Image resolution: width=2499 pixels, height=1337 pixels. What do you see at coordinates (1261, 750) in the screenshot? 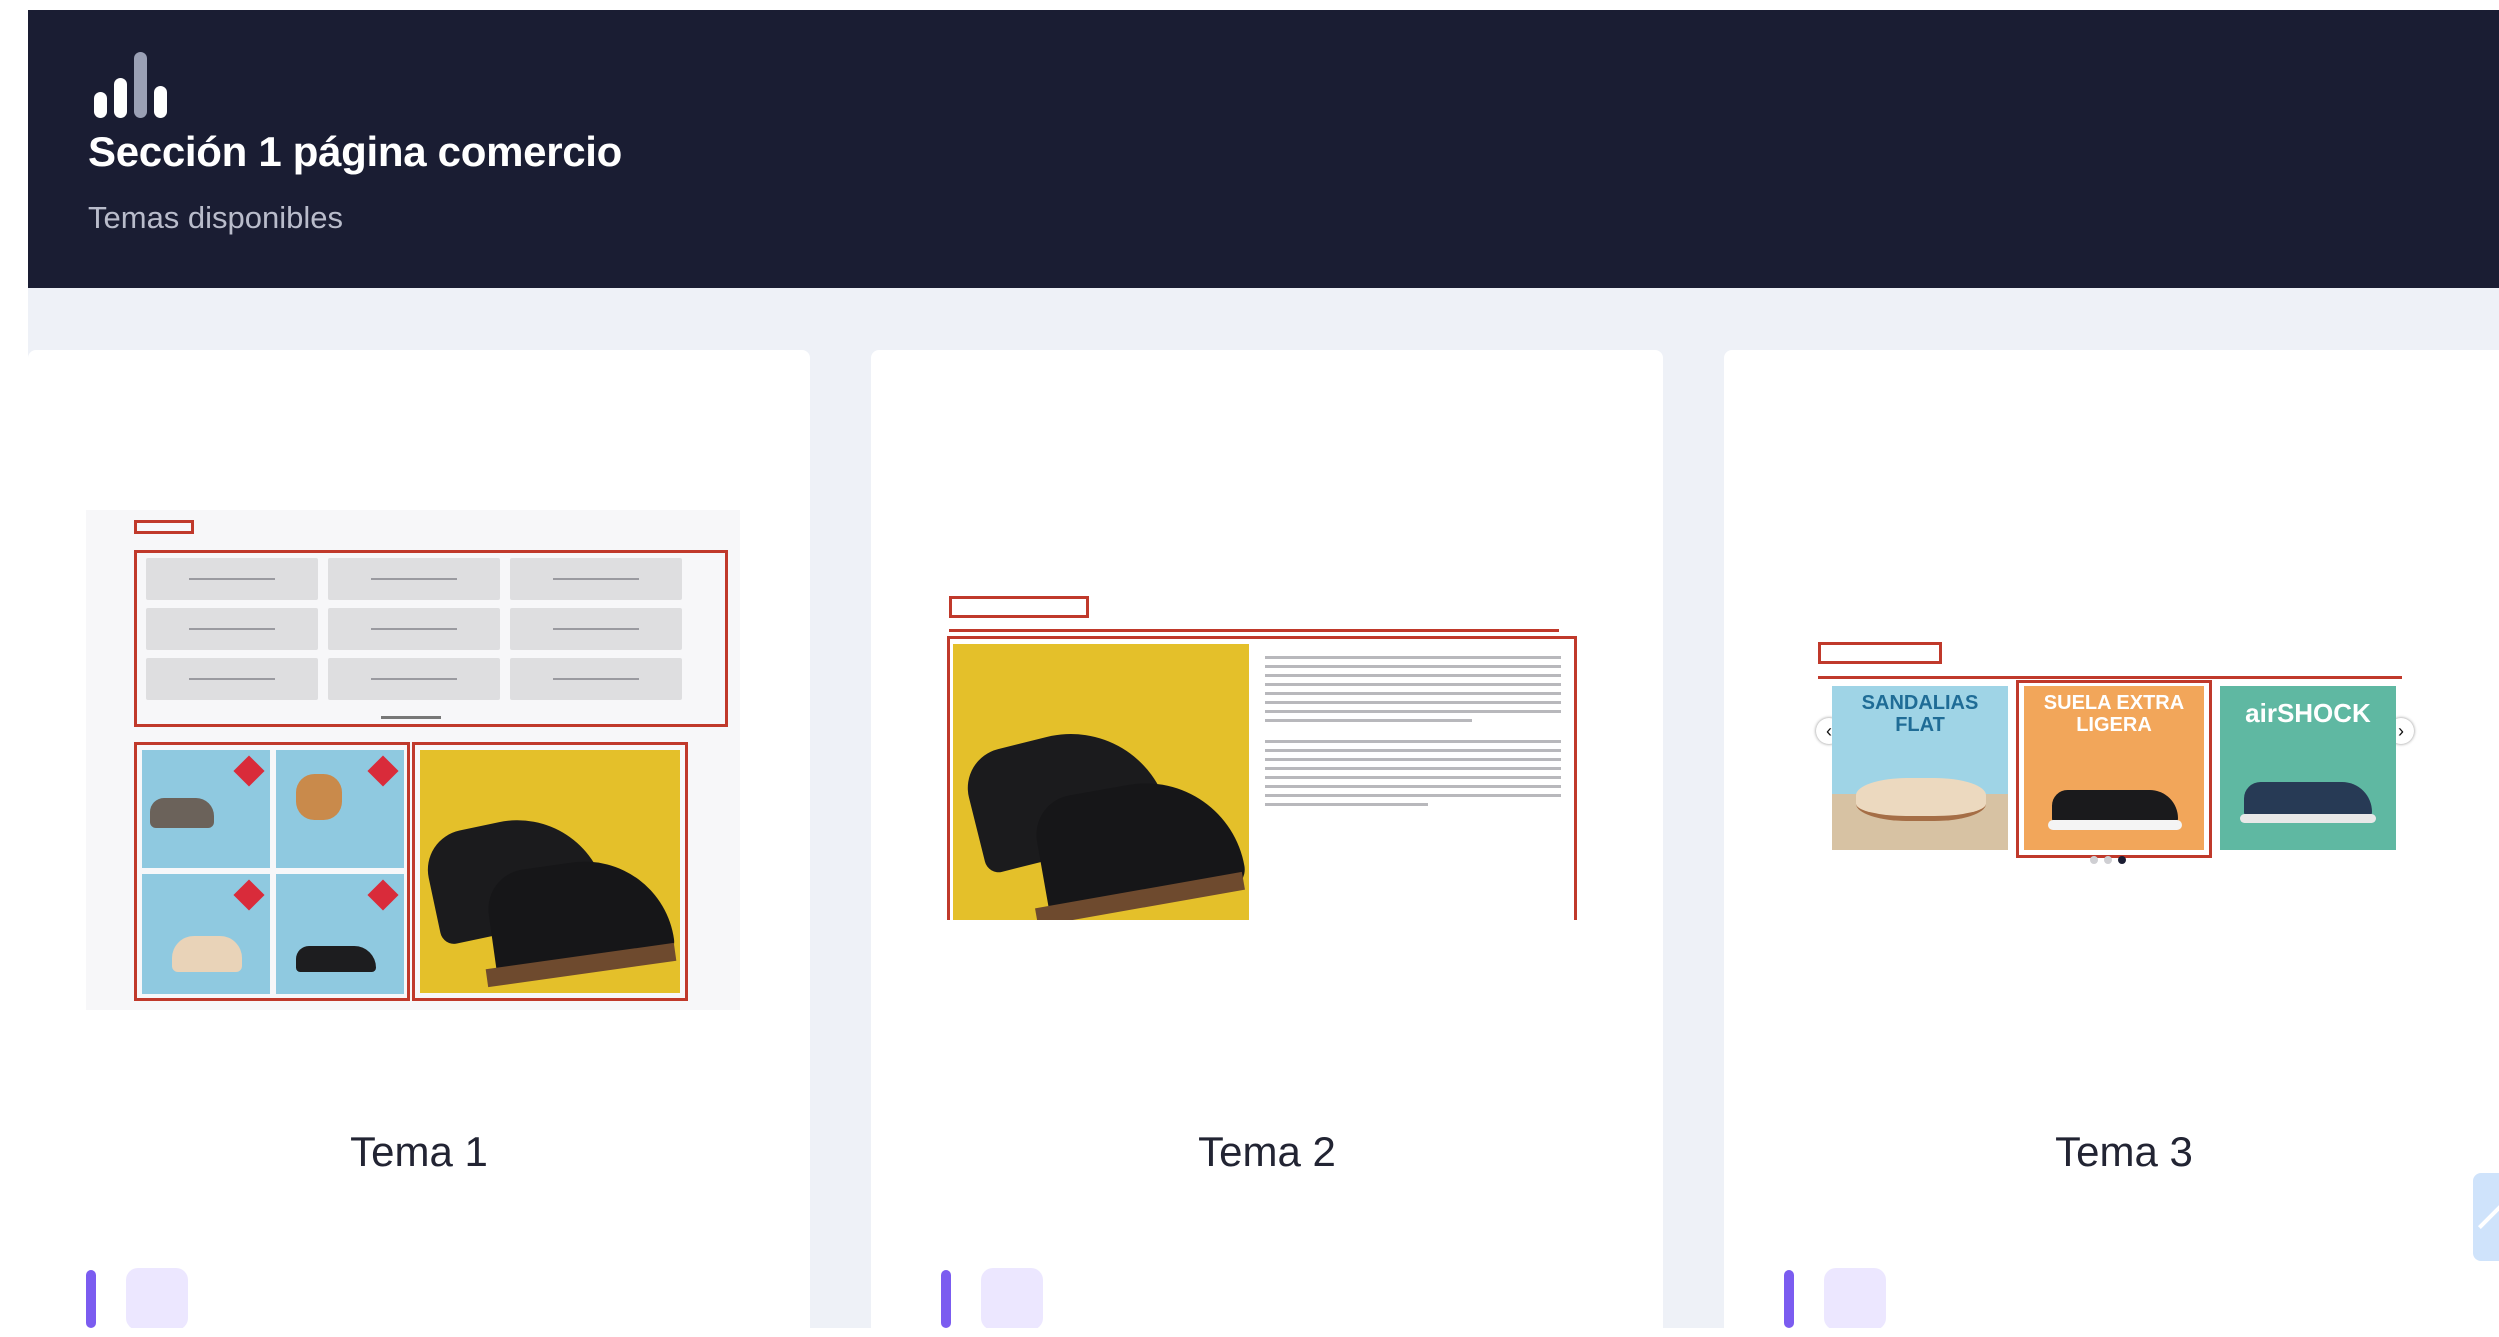
I see `theme-2-preview` at bounding box center [1261, 750].